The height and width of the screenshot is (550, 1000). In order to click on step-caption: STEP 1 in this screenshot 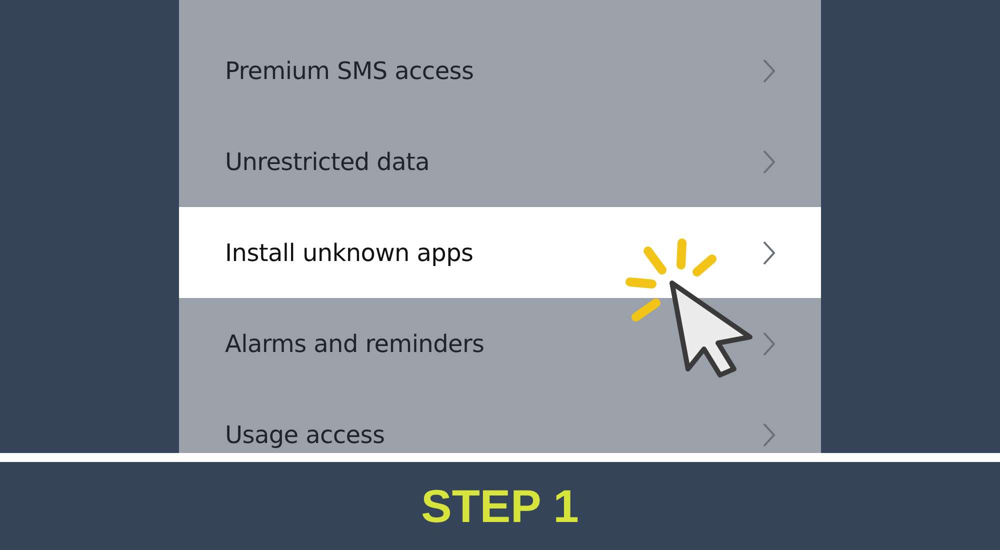, I will do `click(500, 506)`.